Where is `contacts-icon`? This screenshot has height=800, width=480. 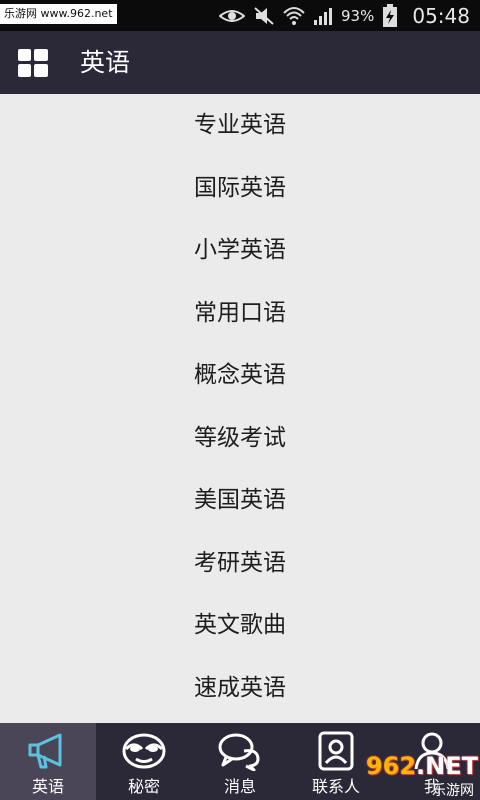
contacts-icon is located at coordinates (336, 751).